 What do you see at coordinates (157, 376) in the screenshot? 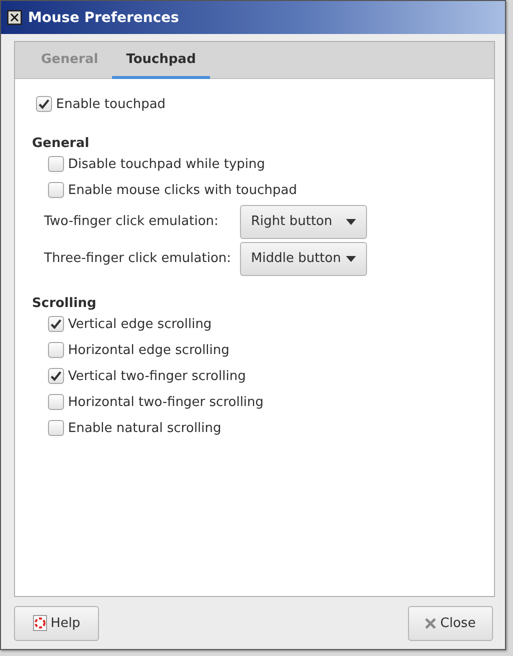
I see `checkbox-label: Vertical two-finger scrolling` at bounding box center [157, 376].